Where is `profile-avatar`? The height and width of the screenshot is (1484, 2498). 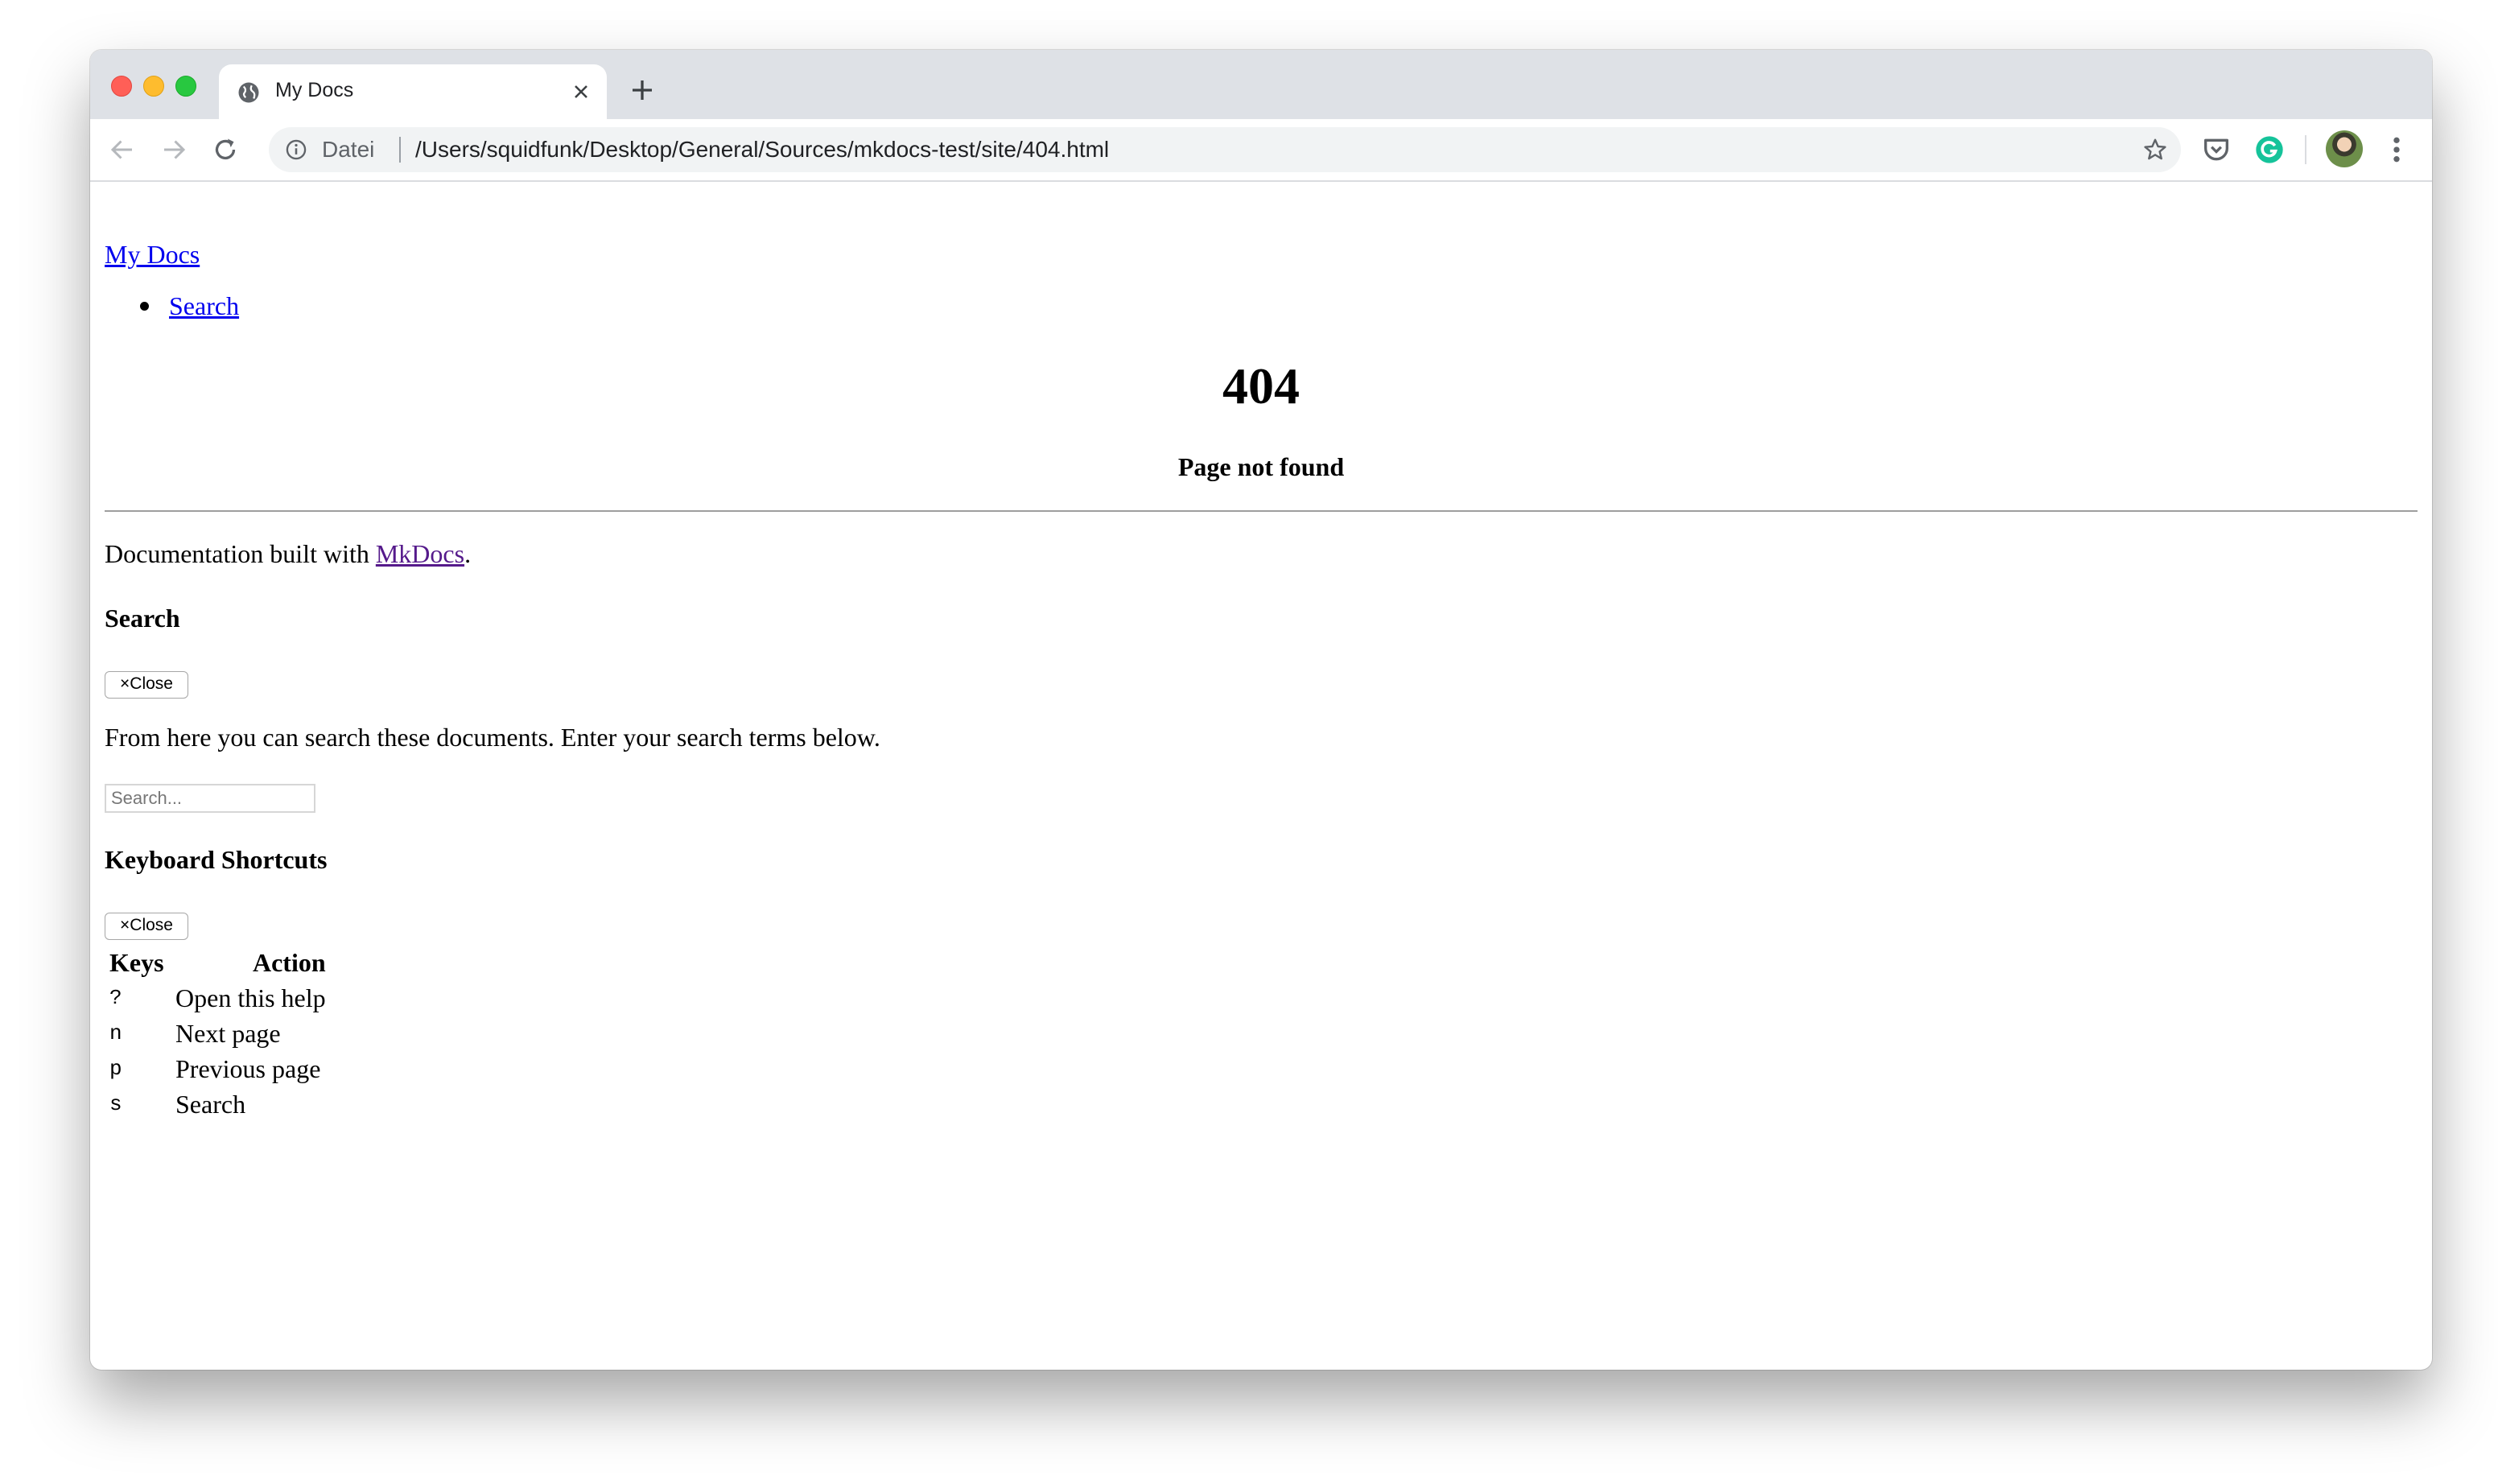
profile-avatar is located at coordinates (2345, 148).